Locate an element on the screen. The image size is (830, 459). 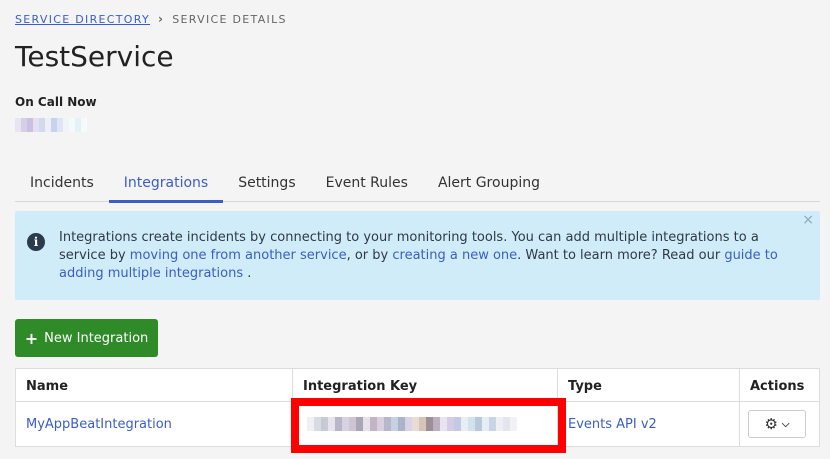
info-text-part: , or by is located at coordinates (369, 255).